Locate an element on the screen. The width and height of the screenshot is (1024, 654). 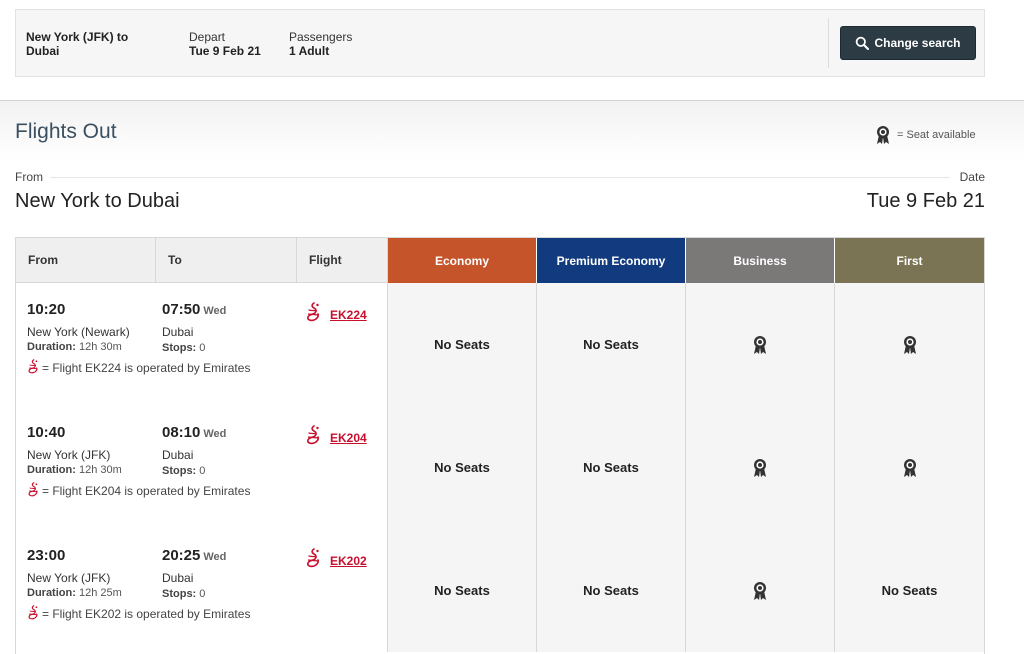
flight-no: 224 is located at coordinates (356, 314).